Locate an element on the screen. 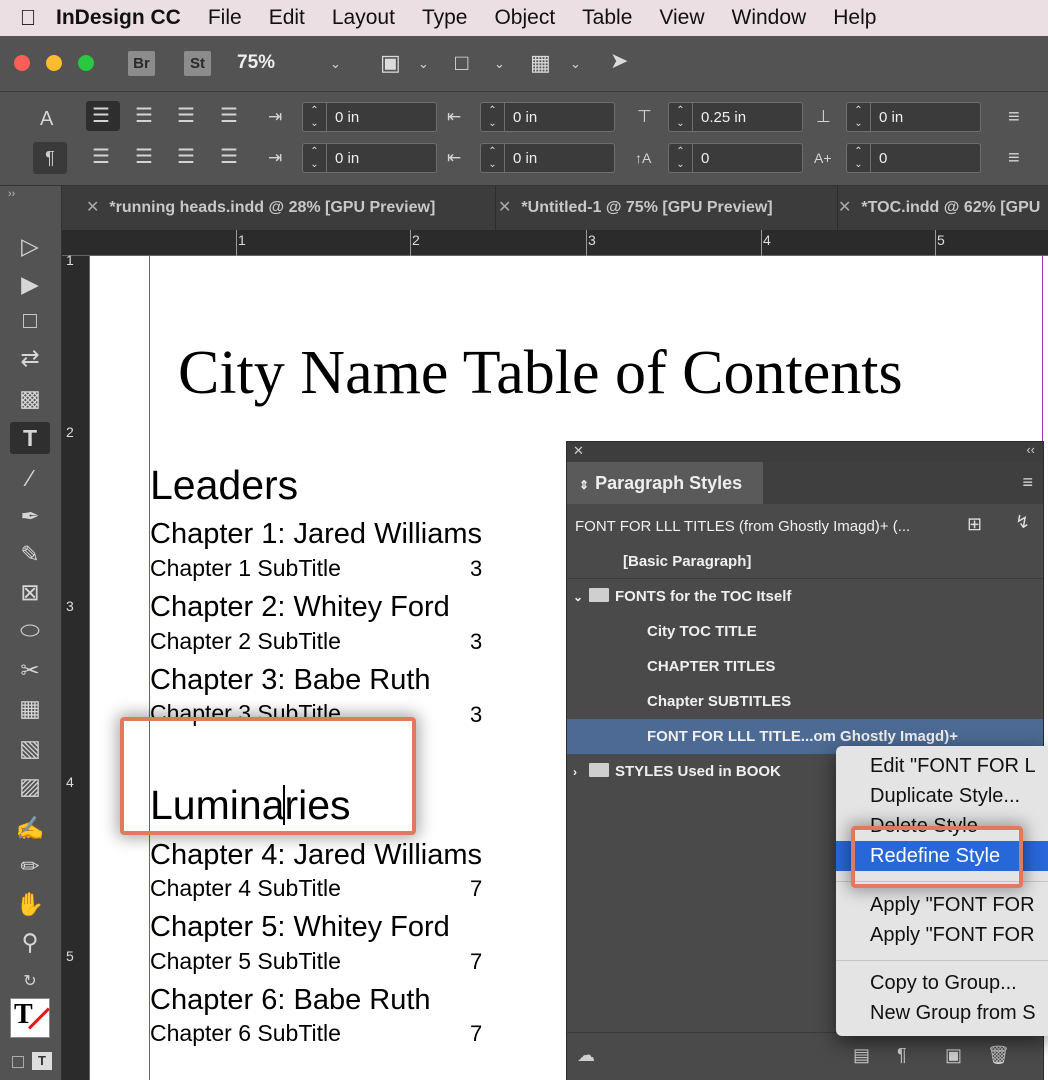 This screenshot has width=1048, height=1080. menu-file: File is located at coordinates (225, 18).